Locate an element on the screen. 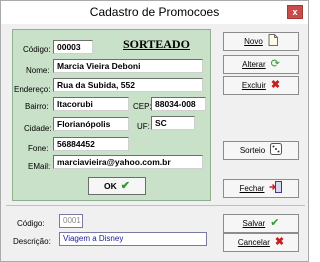  bottom-separator is located at coordinates (155, 205).